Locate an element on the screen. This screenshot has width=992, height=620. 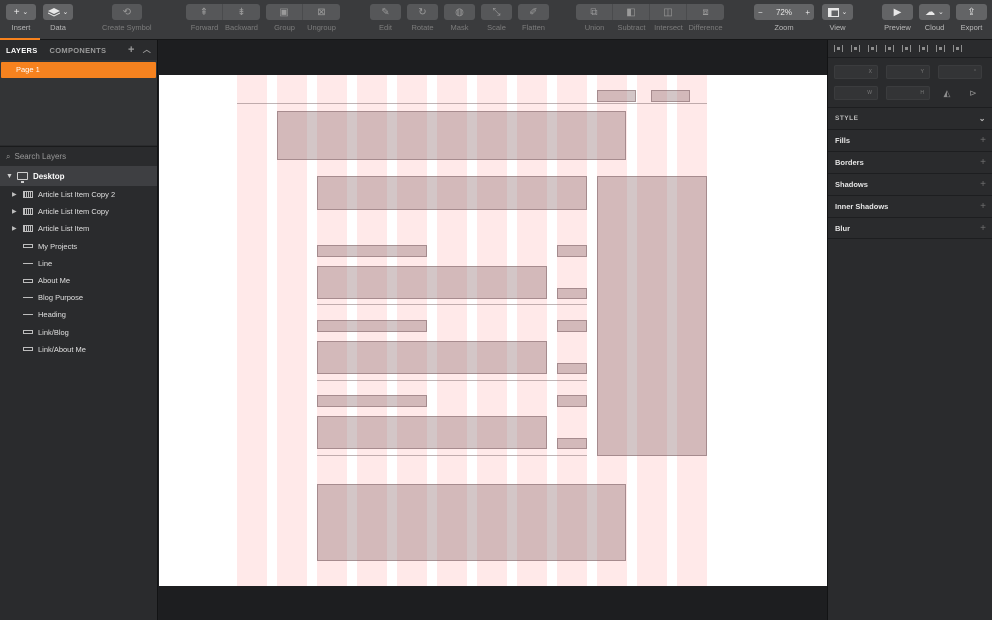
backward-button: ⇟ Backward is located at coordinates (241, 18).